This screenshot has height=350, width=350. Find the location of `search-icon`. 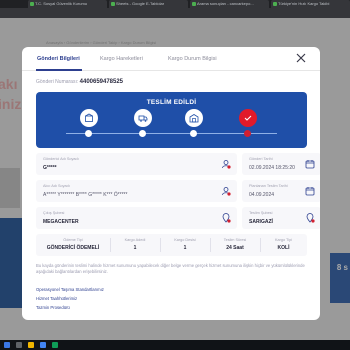

search-icon is located at coordinates (19, 345).